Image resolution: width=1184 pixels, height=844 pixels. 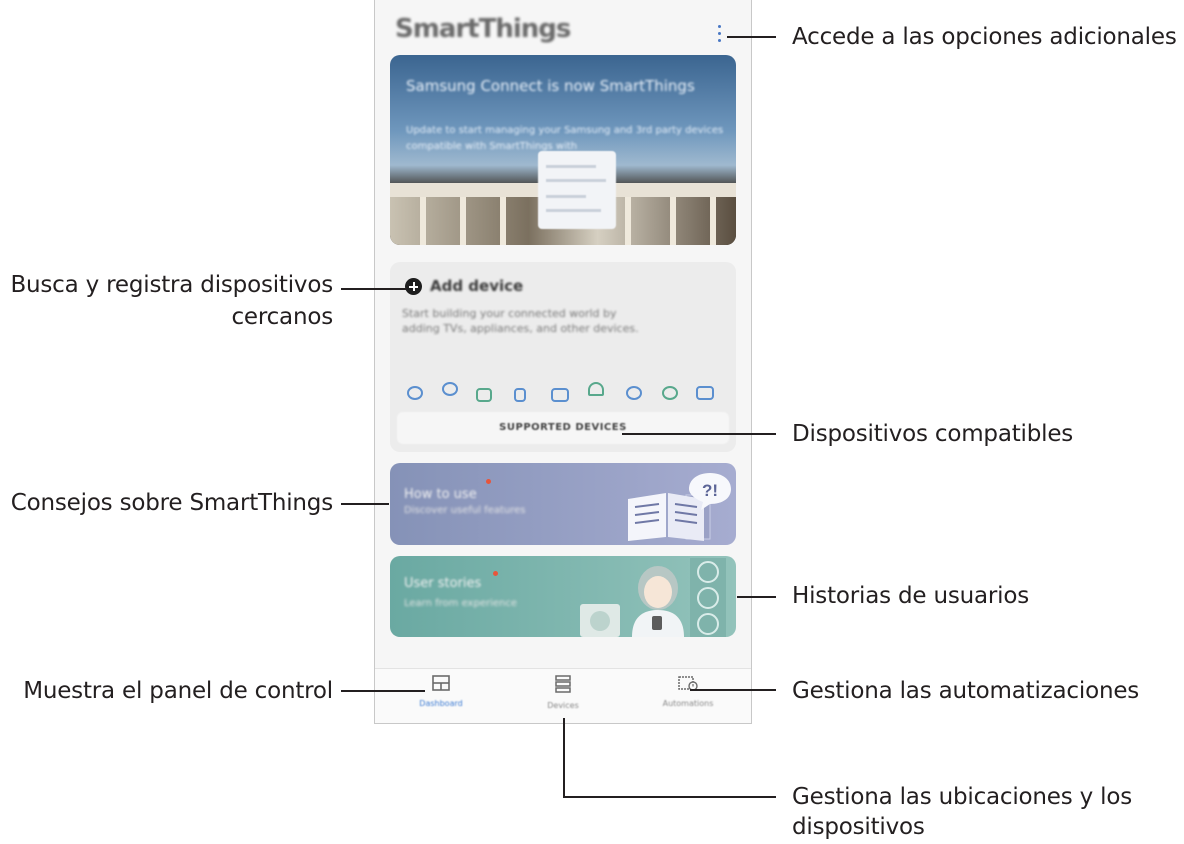 I want to click on callout-automations: Gestiona las automatizaciones, so click(x=966, y=691).